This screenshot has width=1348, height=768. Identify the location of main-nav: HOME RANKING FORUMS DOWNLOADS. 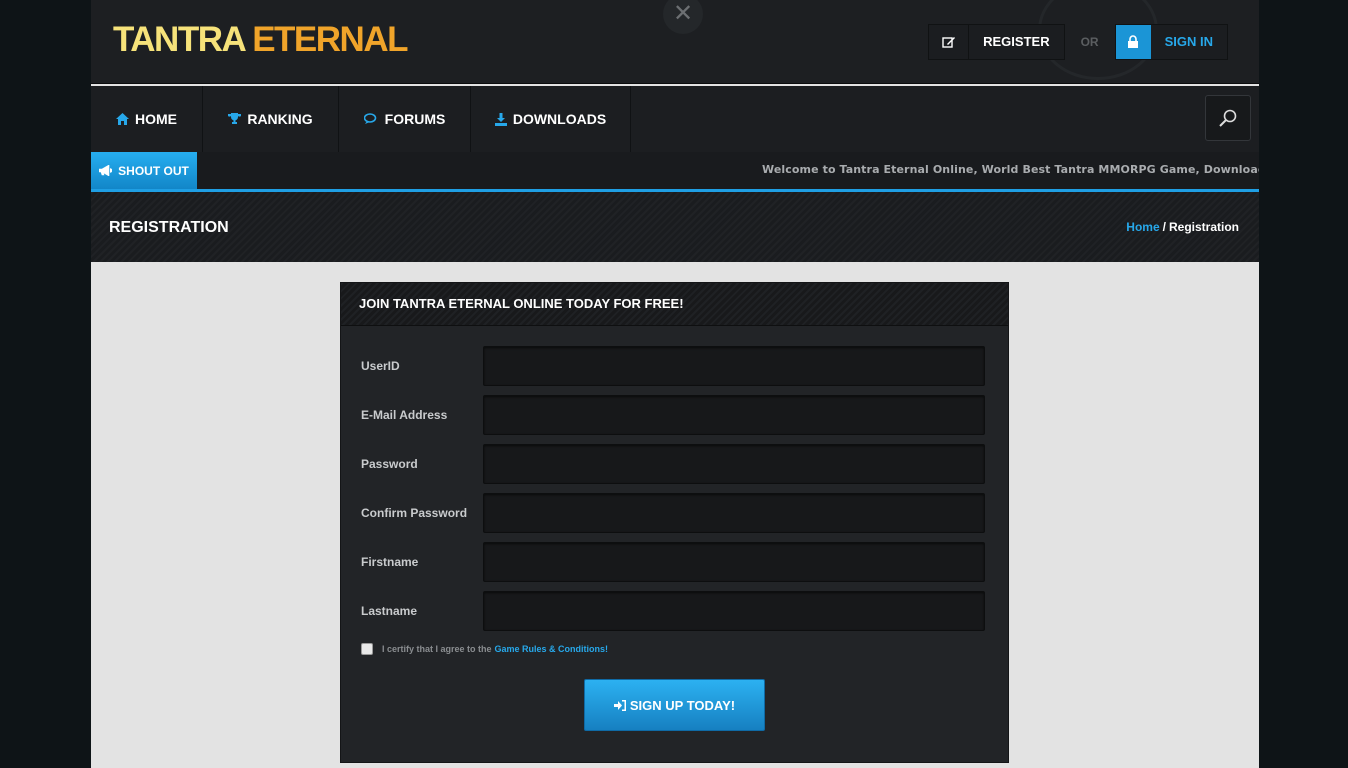
(675, 119).